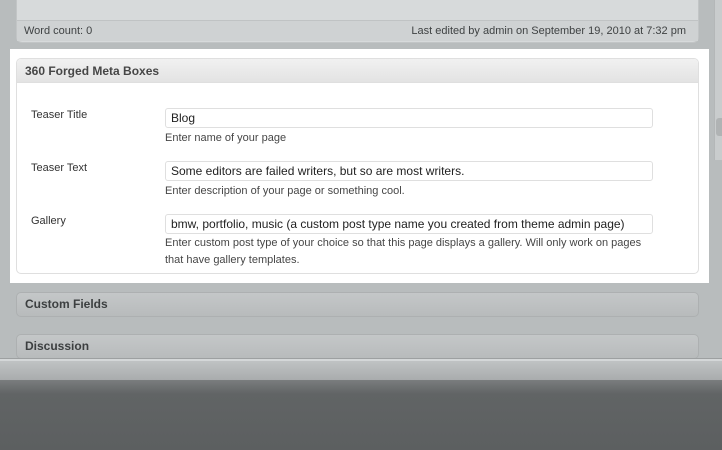 The image size is (722, 450). What do you see at coordinates (357, 71) in the screenshot?
I see `meta-box-title: 360 Forged Meta Boxes` at bounding box center [357, 71].